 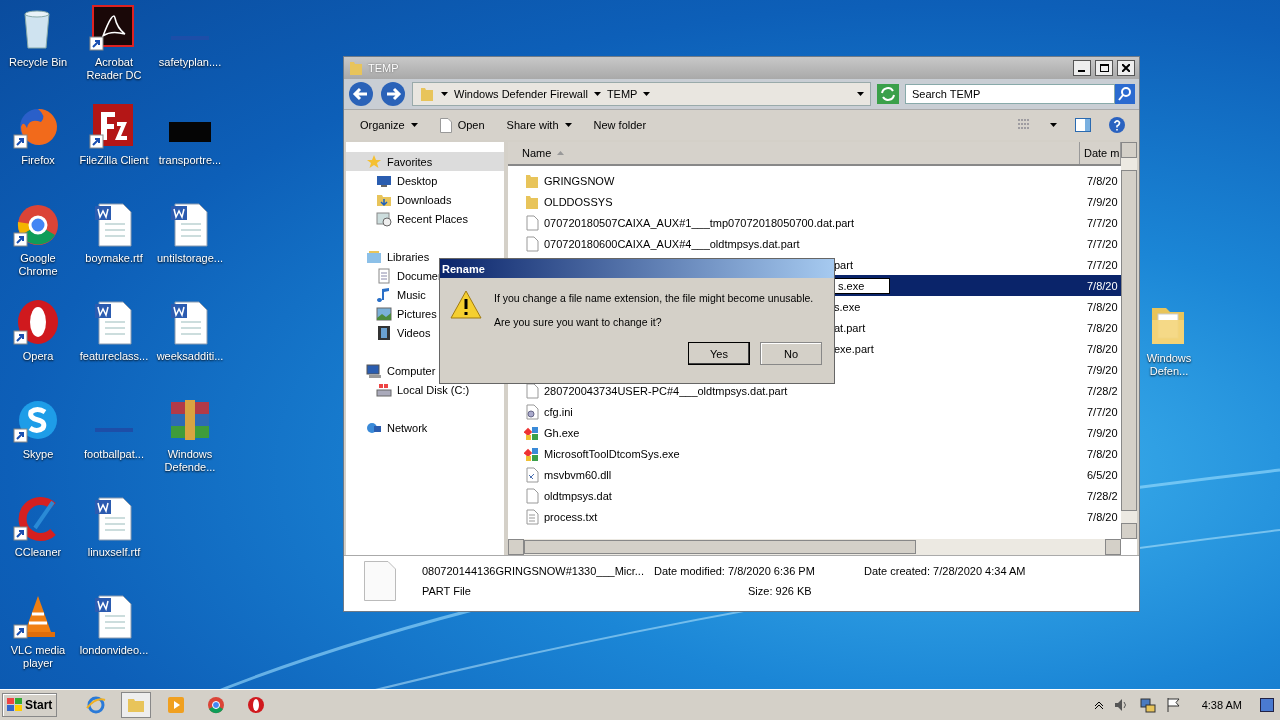 What do you see at coordinates (407, 427) in the screenshot?
I see `nav-item-label: Network` at bounding box center [407, 427].